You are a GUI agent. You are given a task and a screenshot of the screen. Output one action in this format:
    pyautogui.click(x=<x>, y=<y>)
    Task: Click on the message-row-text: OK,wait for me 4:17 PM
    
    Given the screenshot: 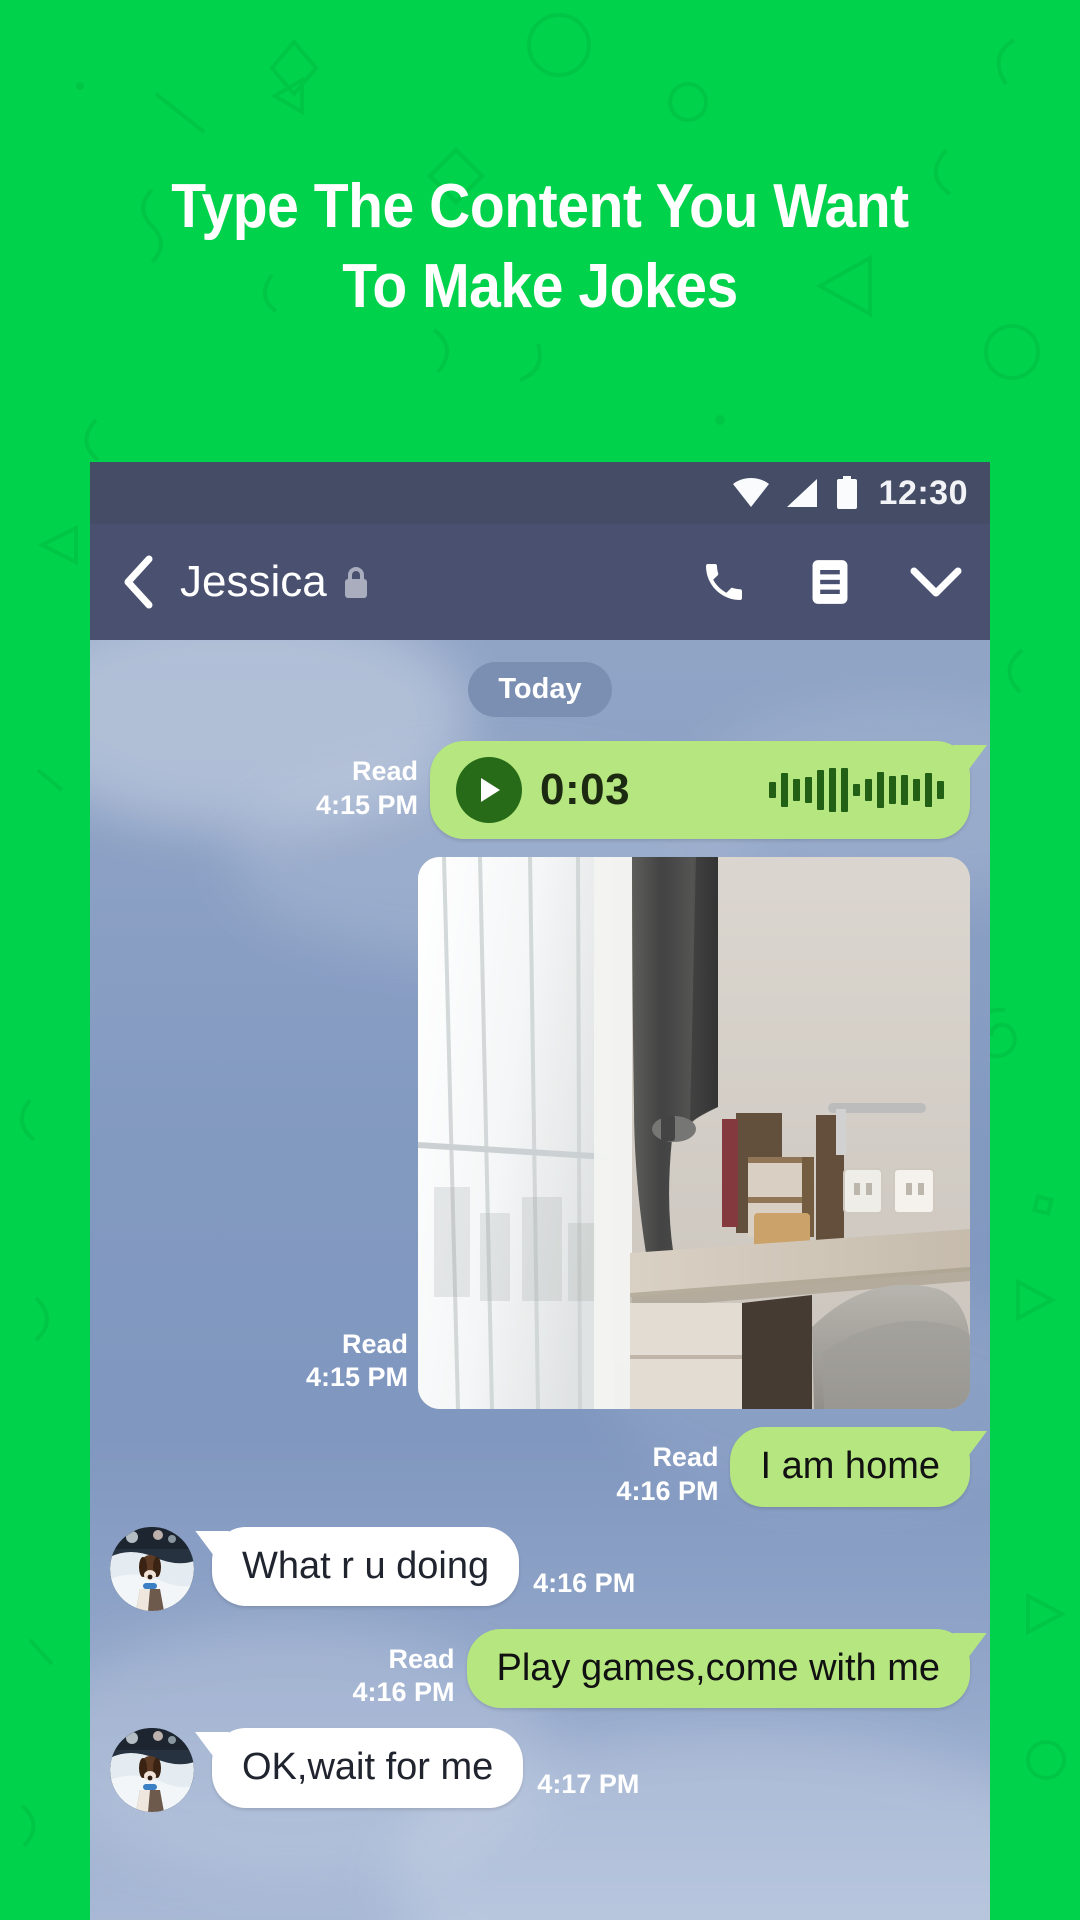 What is the action you would take?
    pyautogui.click(x=540, y=1770)
    